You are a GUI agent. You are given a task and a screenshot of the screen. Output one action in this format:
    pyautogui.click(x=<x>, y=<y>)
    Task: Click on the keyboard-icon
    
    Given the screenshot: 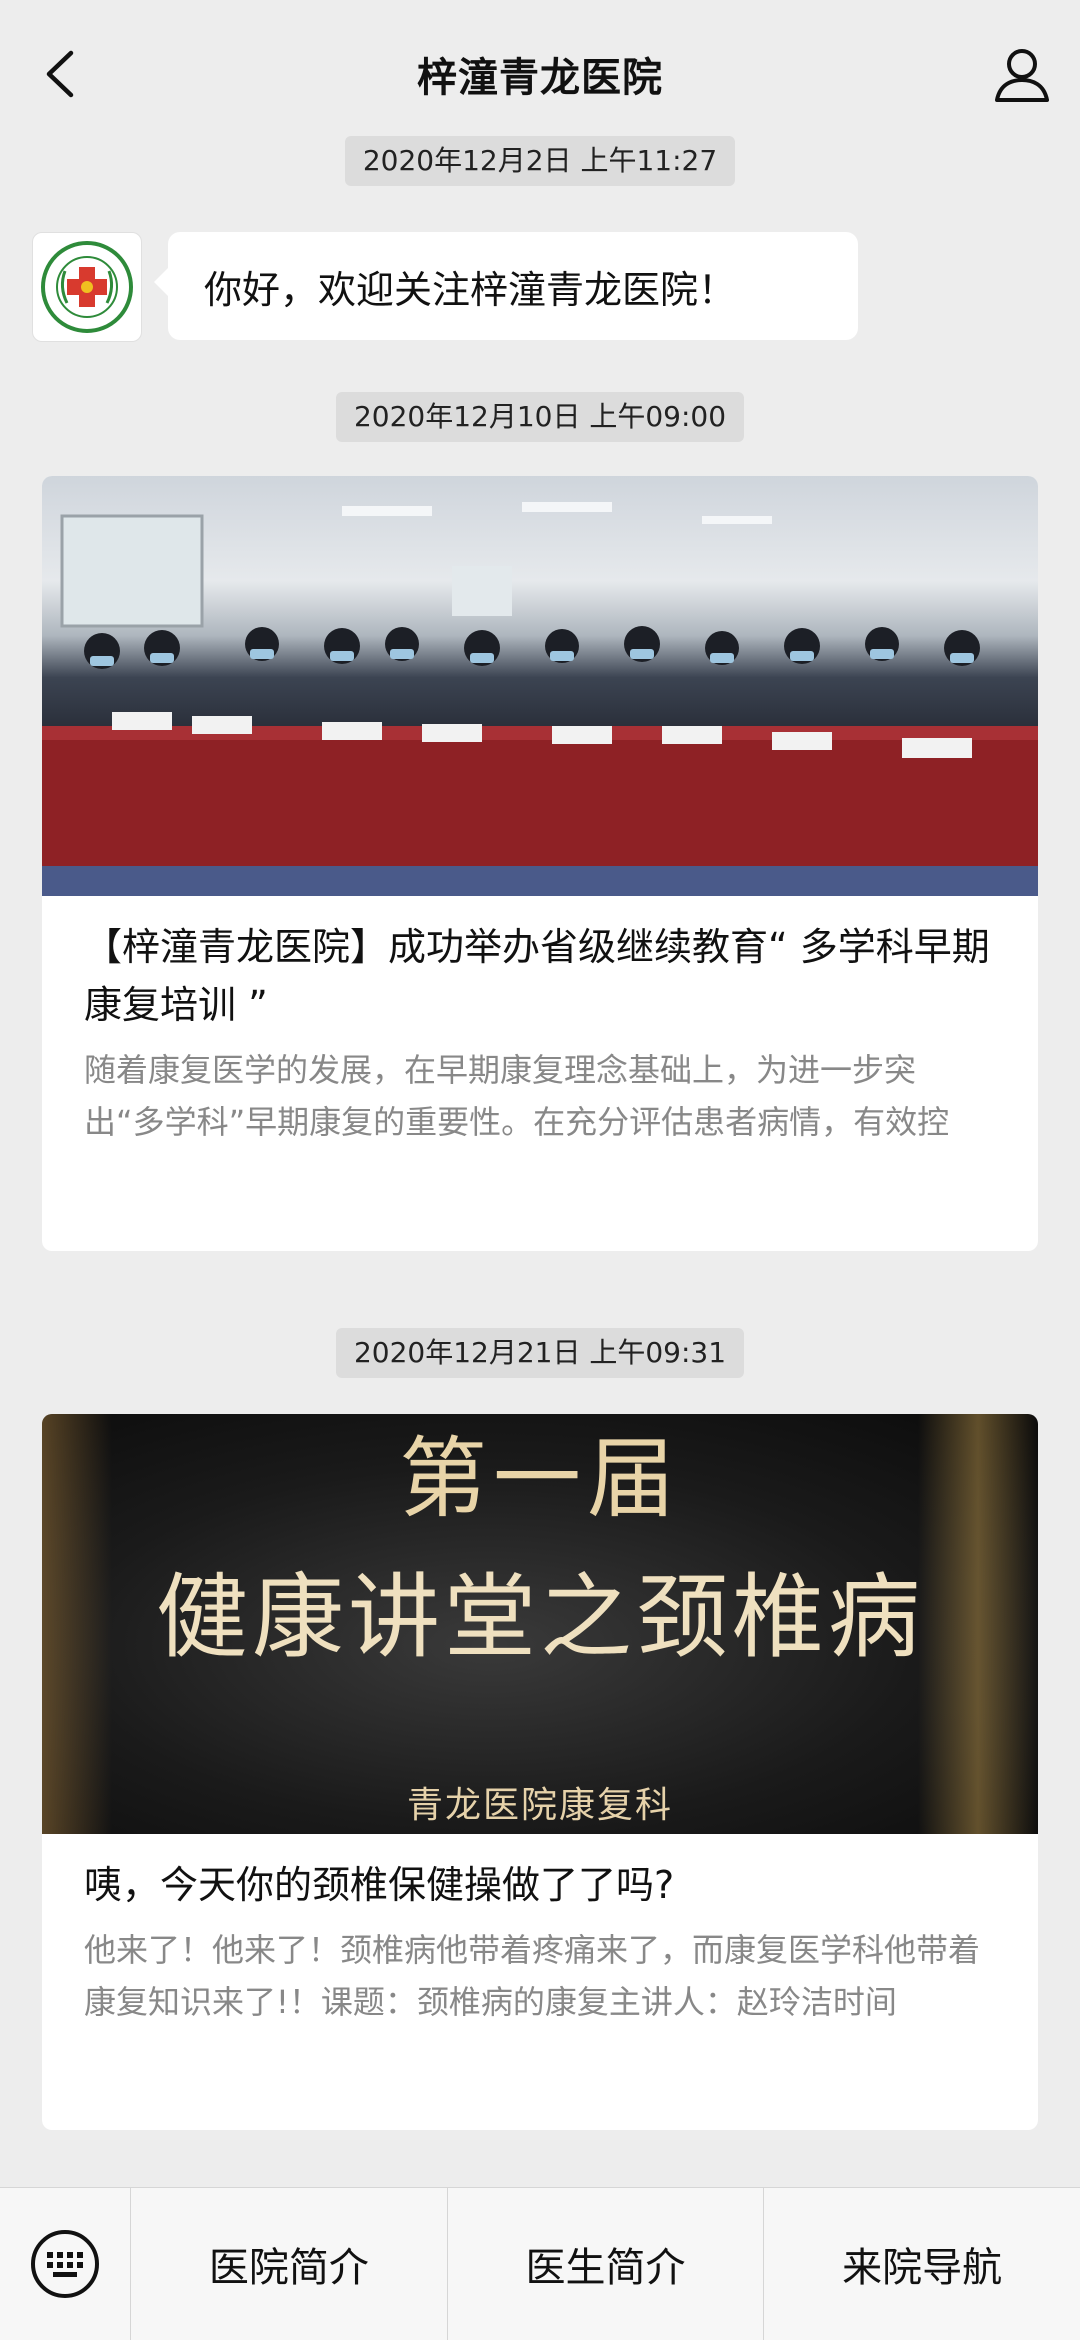 What is the action you would take?
    pyautogui.click(x=65, y=2264)
    